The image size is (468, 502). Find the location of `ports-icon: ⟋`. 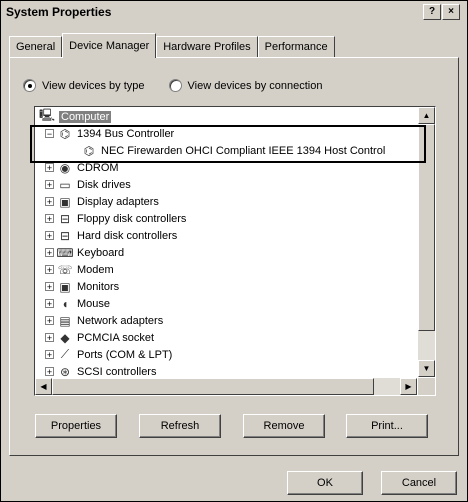

ports-icon: ⟋ is located at coordinates (65, 354).